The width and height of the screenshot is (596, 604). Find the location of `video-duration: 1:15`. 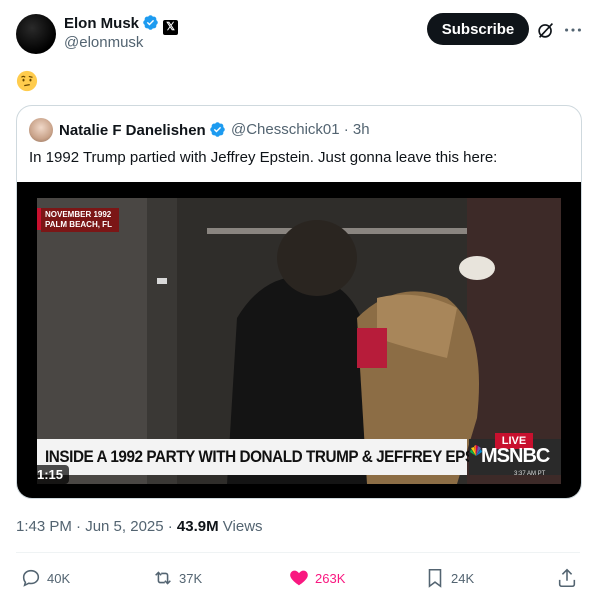

video-duration: 1:15 is located at coordinates (50, 474).